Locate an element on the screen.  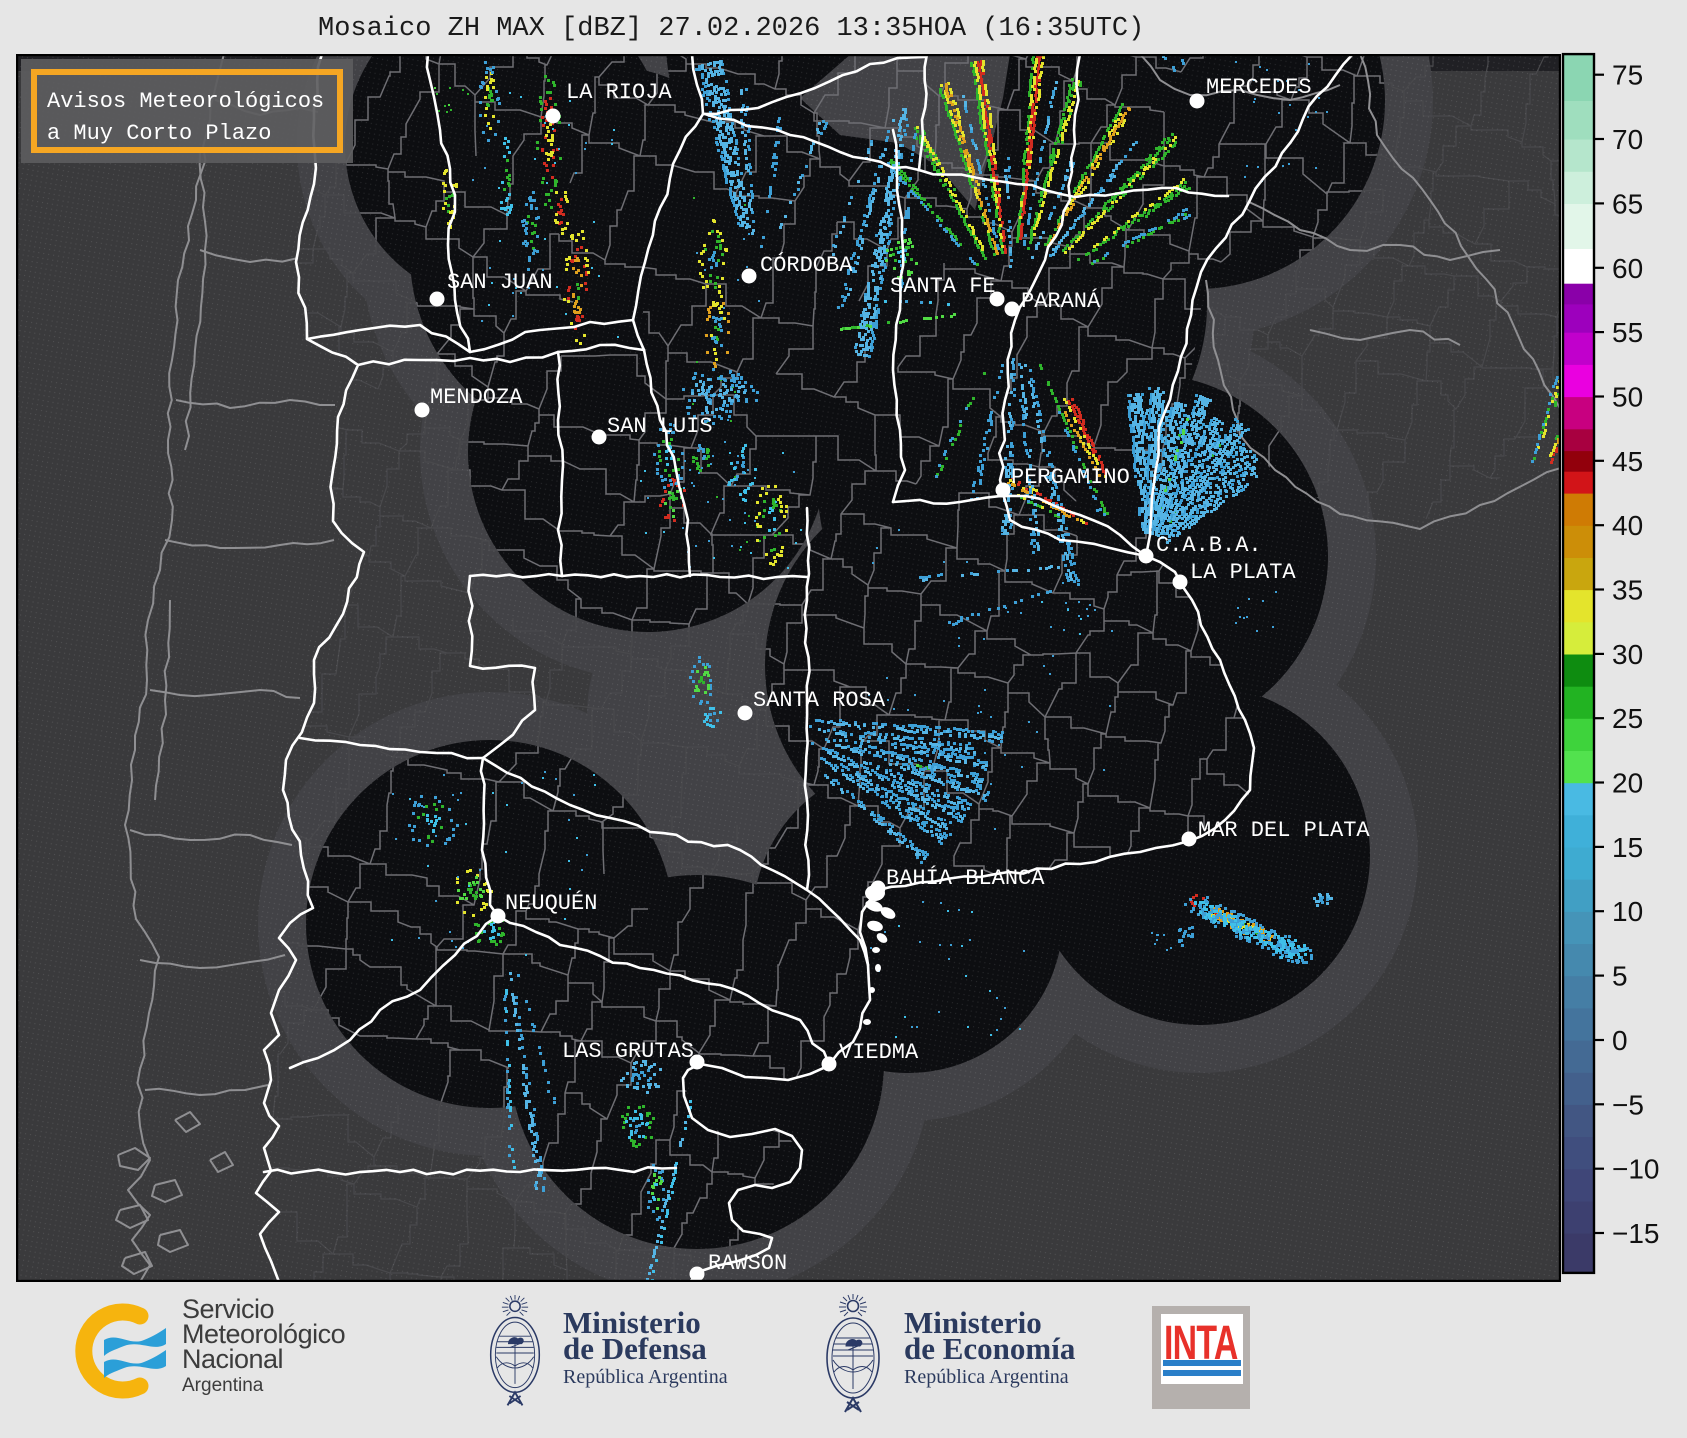
svg-text: 70 is located at coordinates (1627, 139).